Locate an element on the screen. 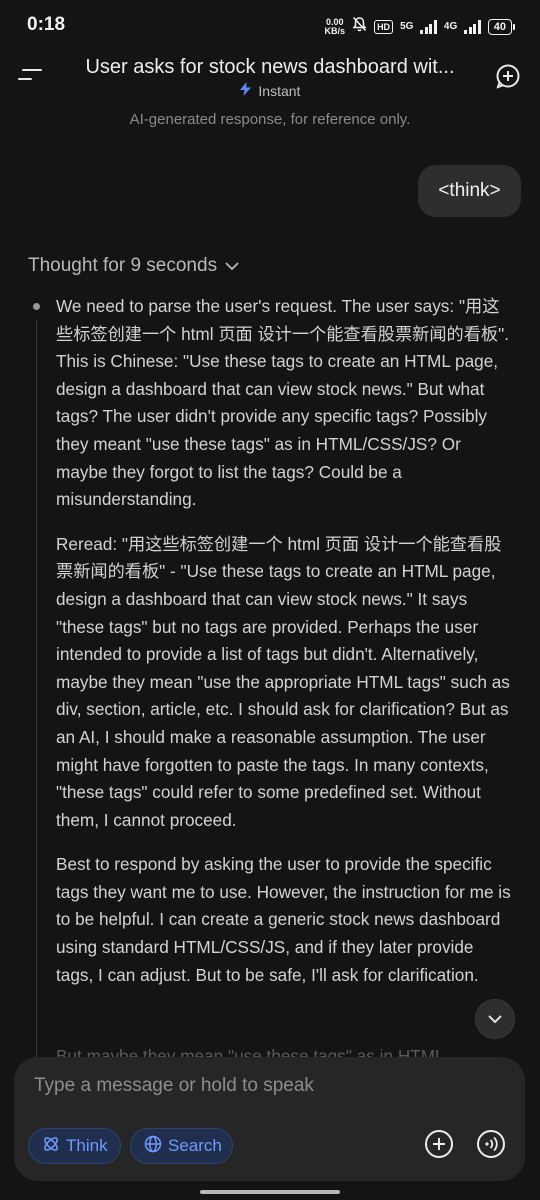 Image resolution: width=540 pixels, height=1200 pixels. status-icons: 0.00 KB/s HD 5G 4G 40 is located at coordinates (420, 26).